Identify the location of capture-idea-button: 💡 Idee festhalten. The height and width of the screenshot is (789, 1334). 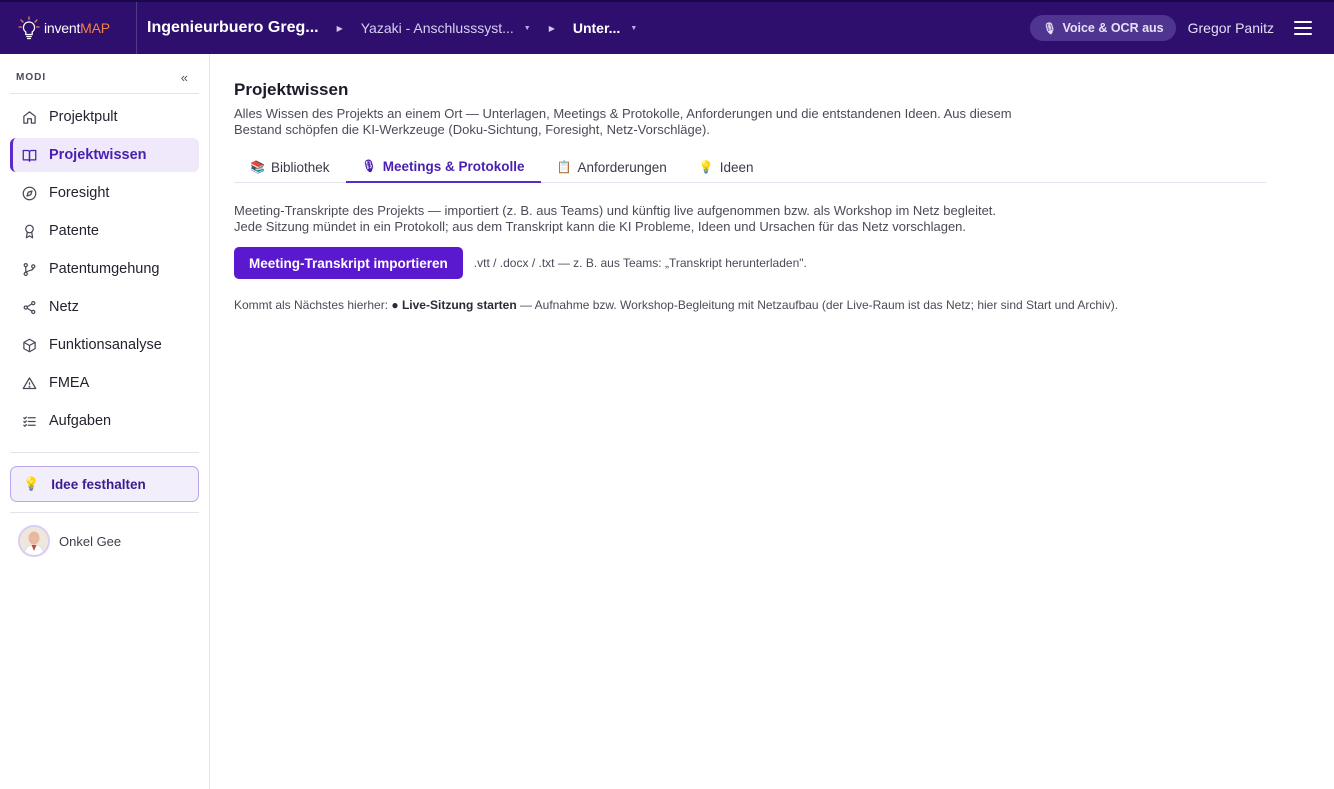
(104, 484).